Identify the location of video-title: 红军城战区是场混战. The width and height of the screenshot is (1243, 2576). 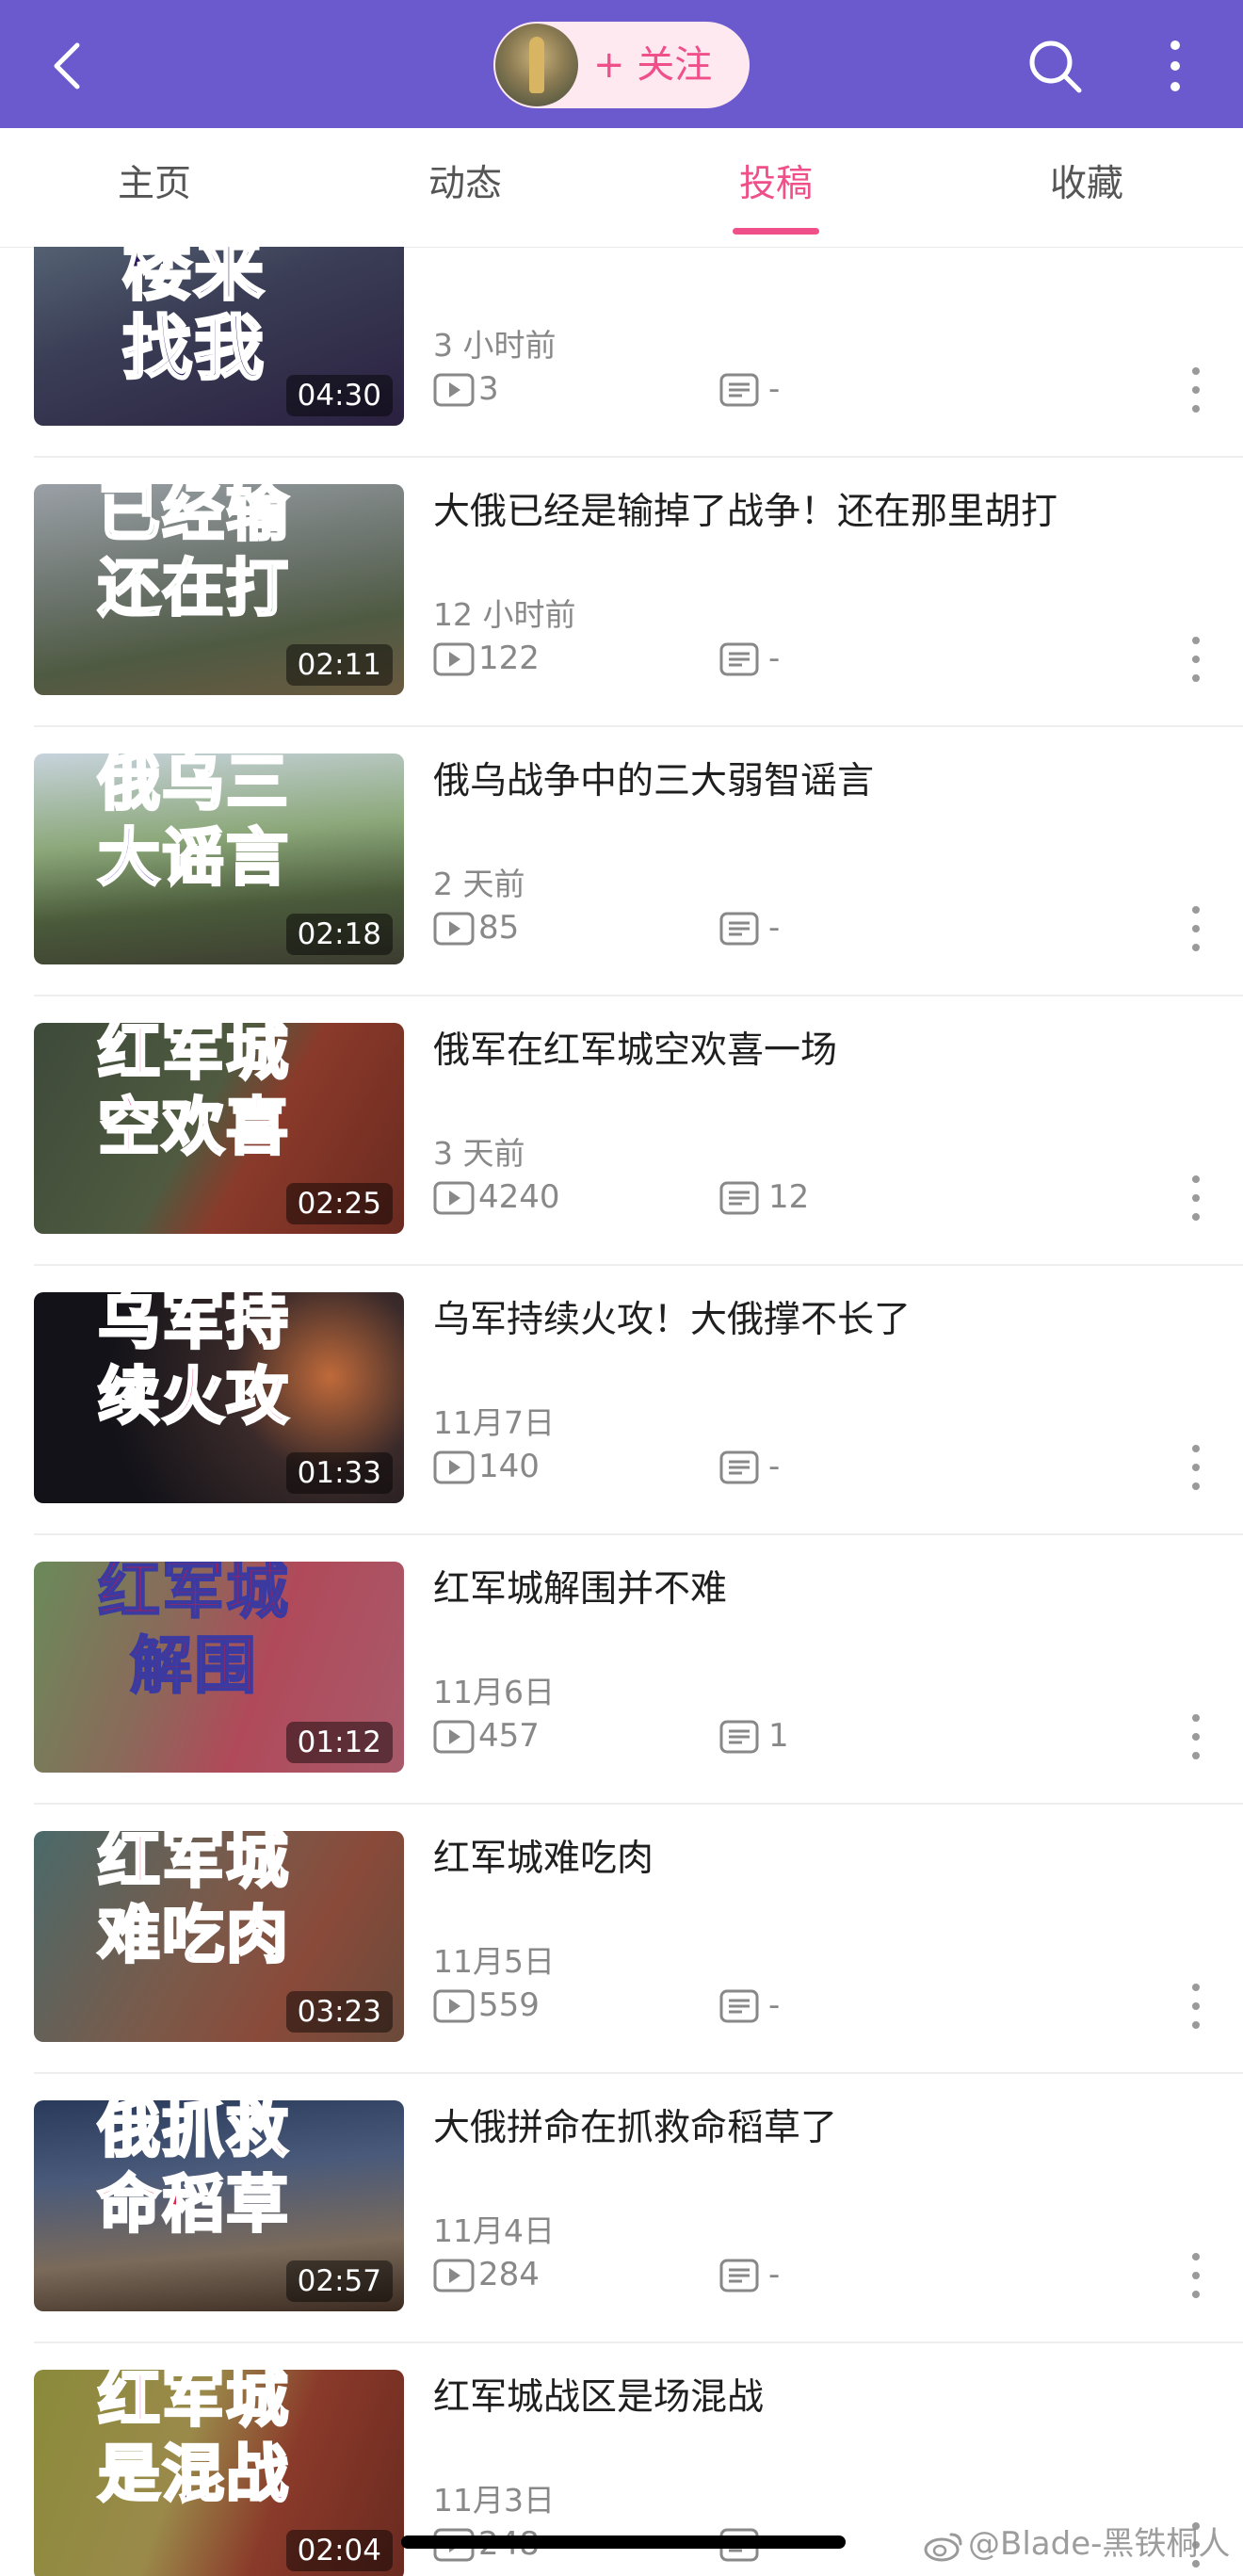
(805, 2398).